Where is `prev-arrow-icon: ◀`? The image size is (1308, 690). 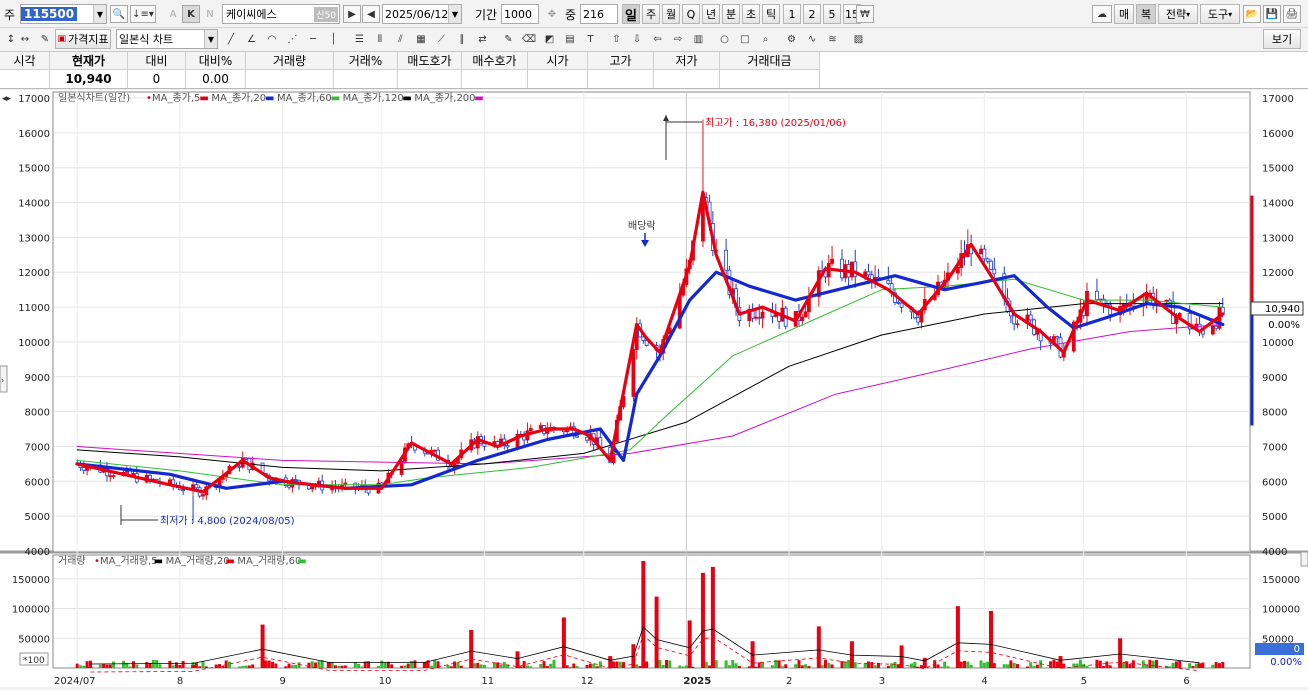 prev-arrow-icon: ◀ is located at coordinates (371, 14).